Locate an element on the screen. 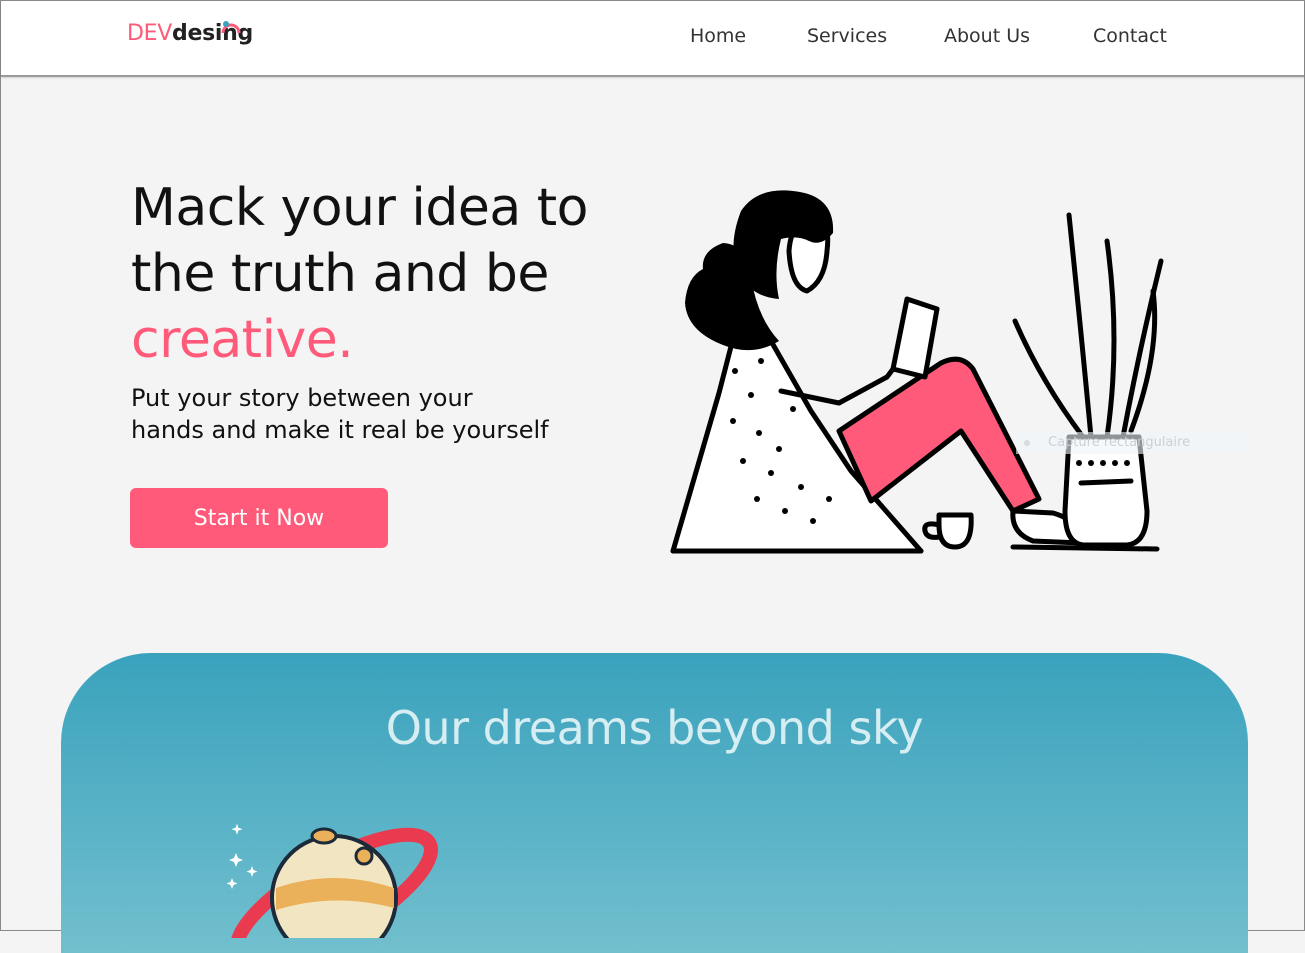 The width and height of the screenshot is (1305, 953). hero-title-line-2: the truth and be is located at coordinates (340, 274).